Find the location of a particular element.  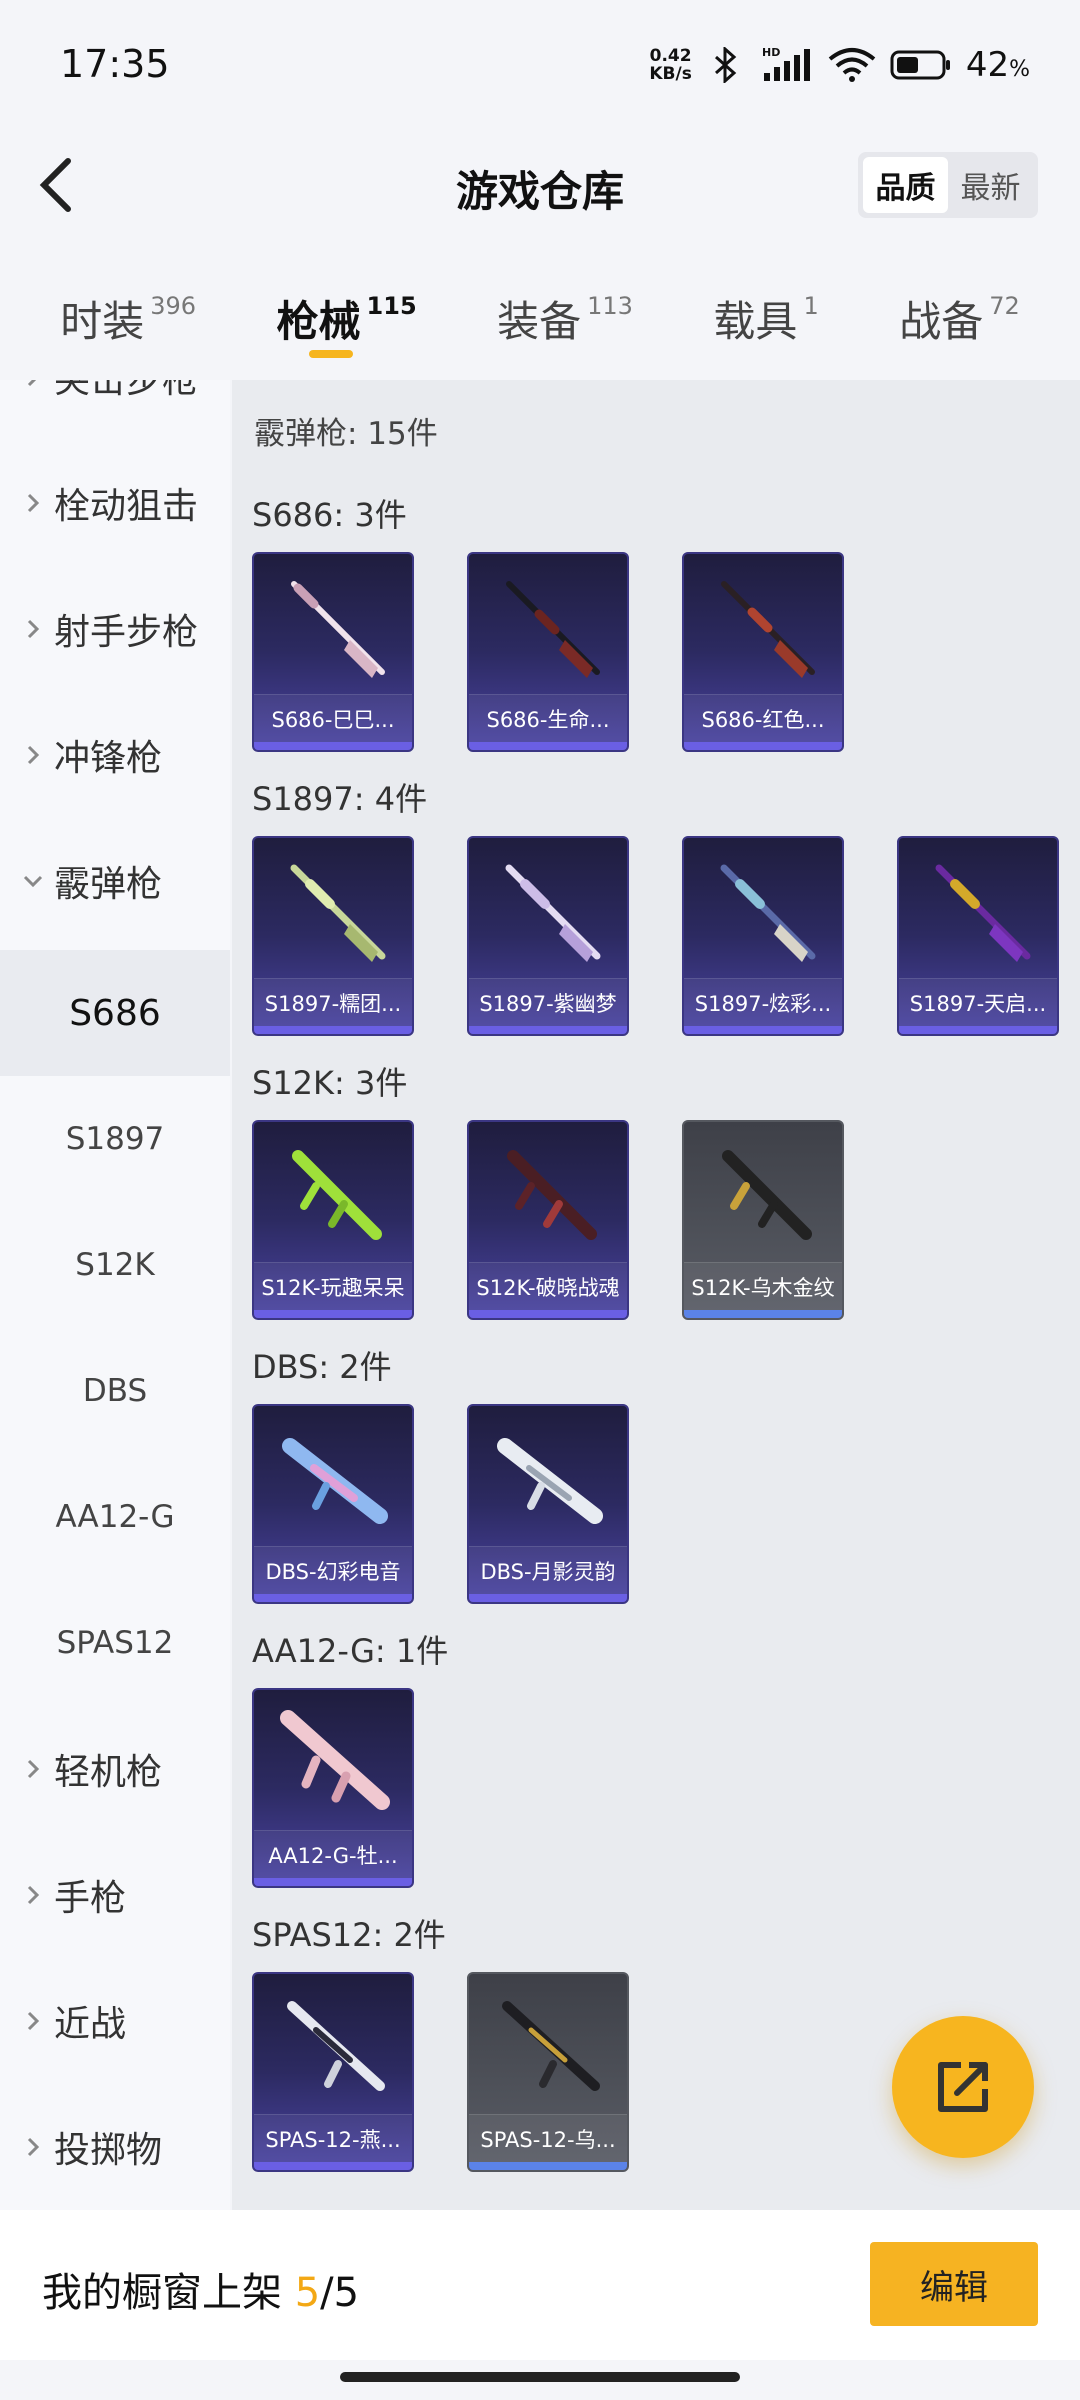

tab-label: 枪械 is located at coordinates (318, 321).